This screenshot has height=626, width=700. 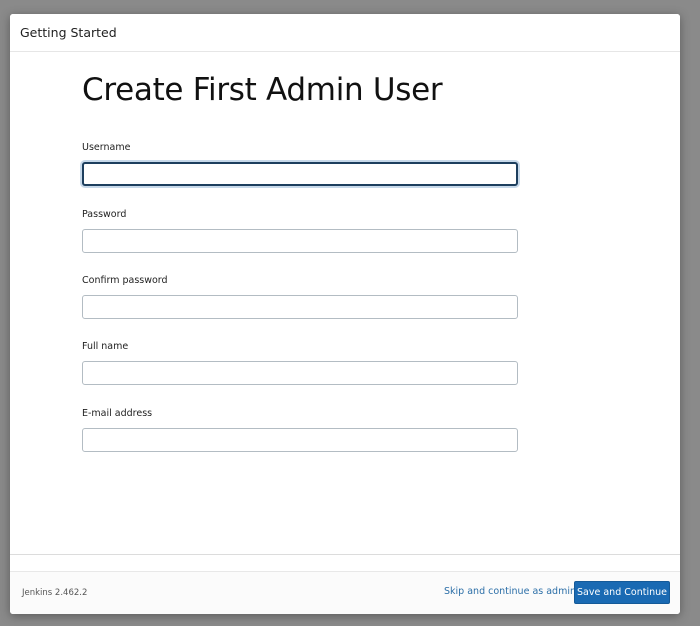 What do you see at coordinates (622, 592) in the screenshot?
I see `save-and-continue-button: Save and Continue` at bounding box center [622, 592].